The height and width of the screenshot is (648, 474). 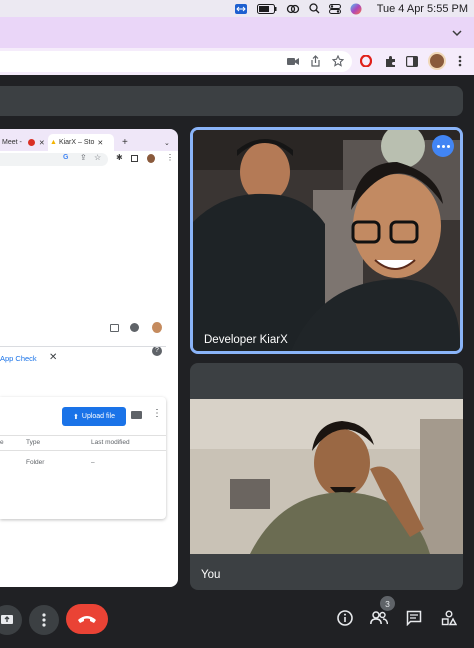 I want to click on info-icon, so click(x=345, y=618).